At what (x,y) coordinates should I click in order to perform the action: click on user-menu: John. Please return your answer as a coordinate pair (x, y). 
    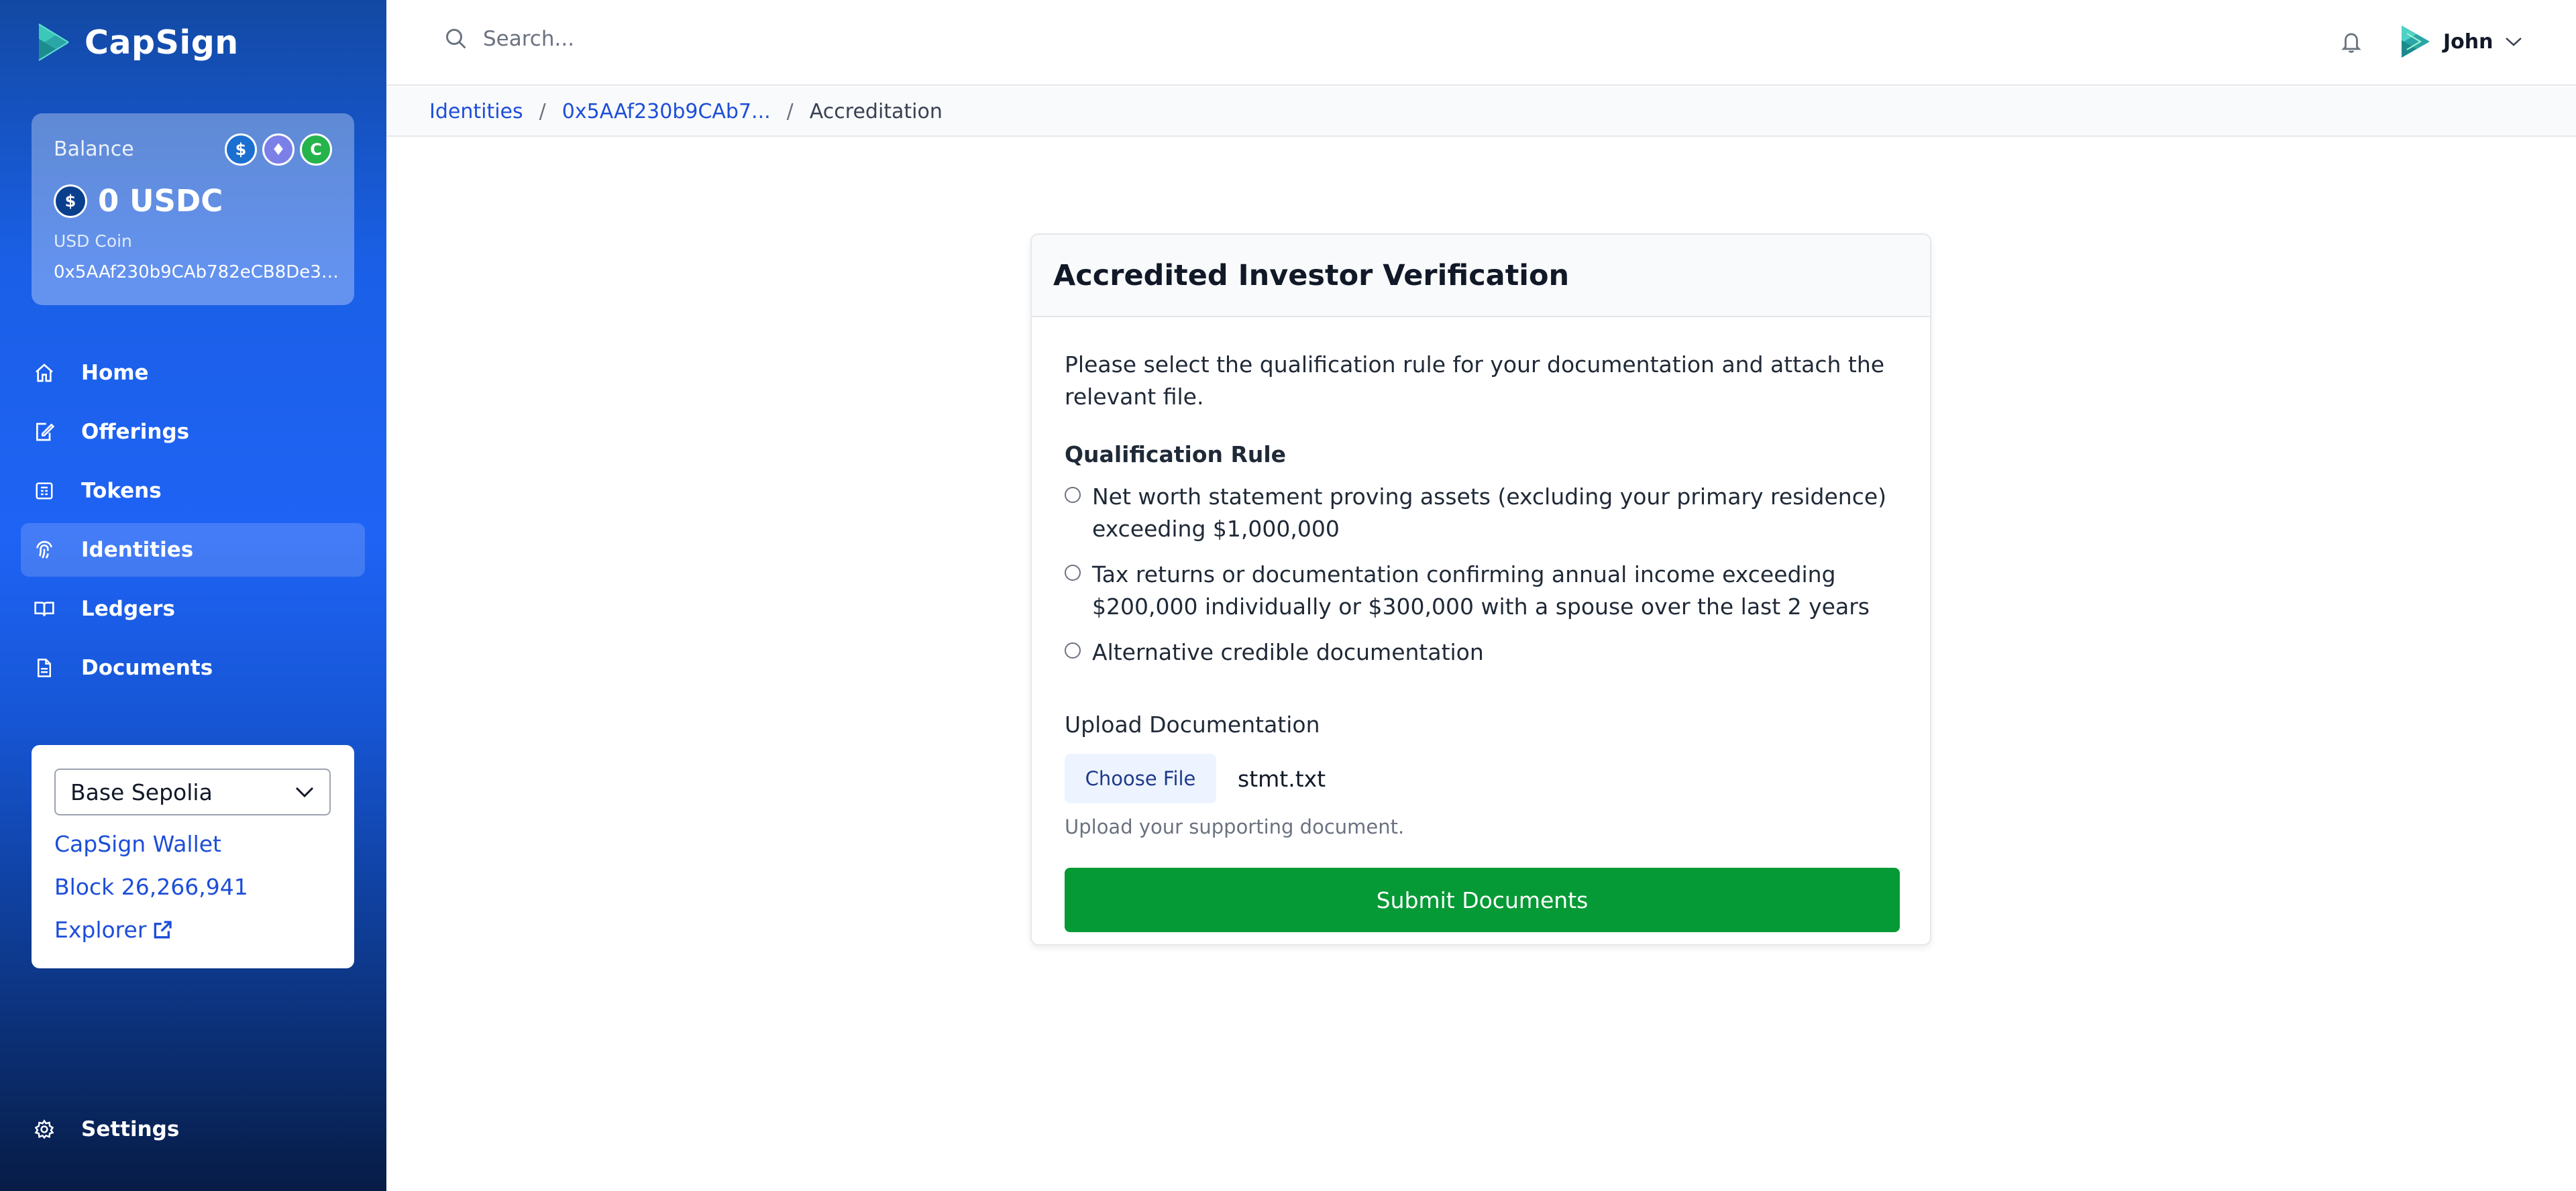
    Looking at the image, I should click on (2460, 41).